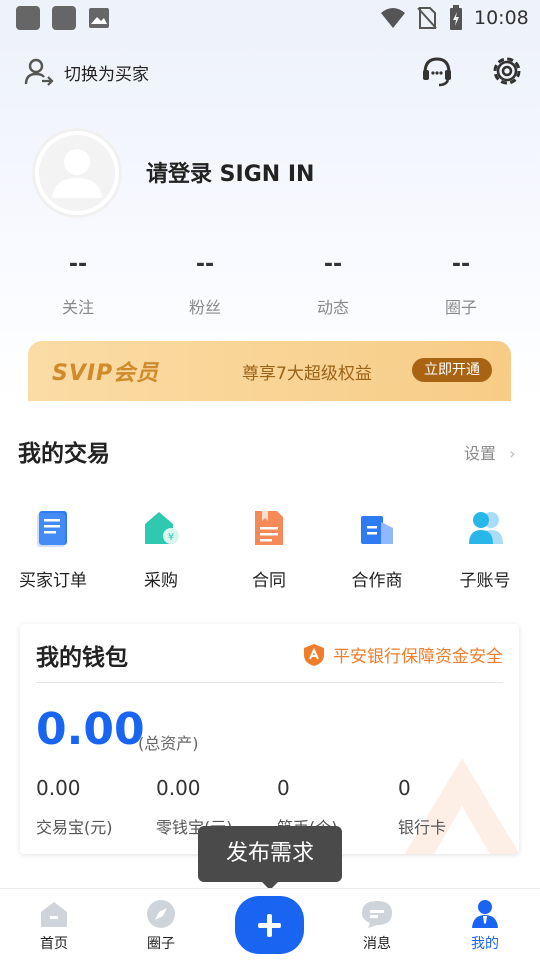 Image resolution: width=540 pixels, height=961 pixels. Describe the element at coordinates (270, 18) in the screenshot. I see `status-bar: 10:08` at that location.